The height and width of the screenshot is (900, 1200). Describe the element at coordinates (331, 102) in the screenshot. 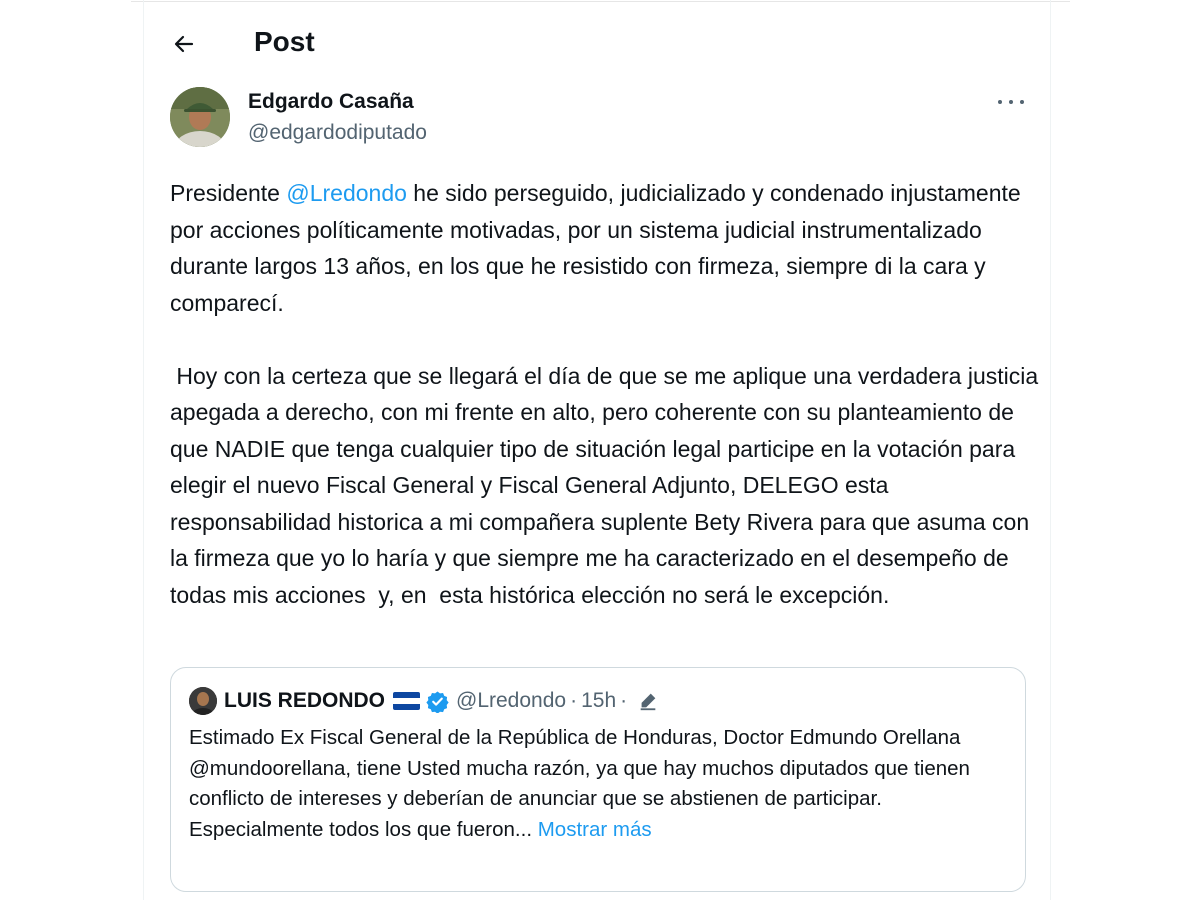

I see `author-name: Edgardo Casaña` at that location.